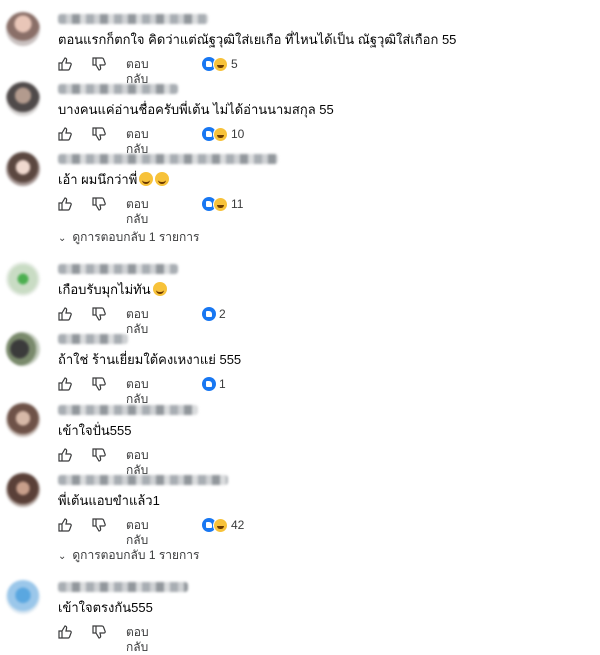 This screenshot has height=655, width=600. I want to click on comment-body: ถ้าใช่ ร้านเยี่ยมใต้คงเหงาแย่ 555, so click(150, 359).